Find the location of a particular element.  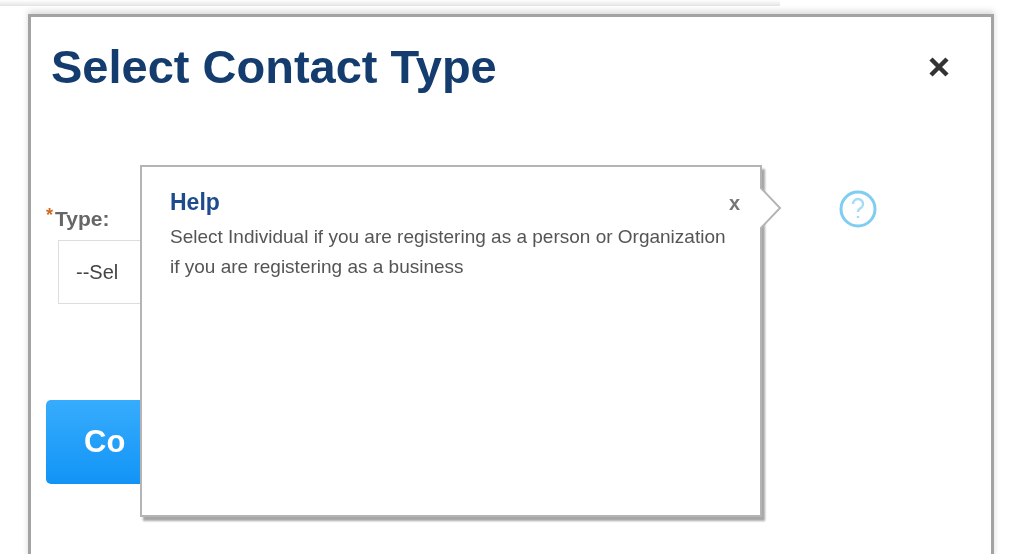

close-icon is located at coordinates (939, 66).